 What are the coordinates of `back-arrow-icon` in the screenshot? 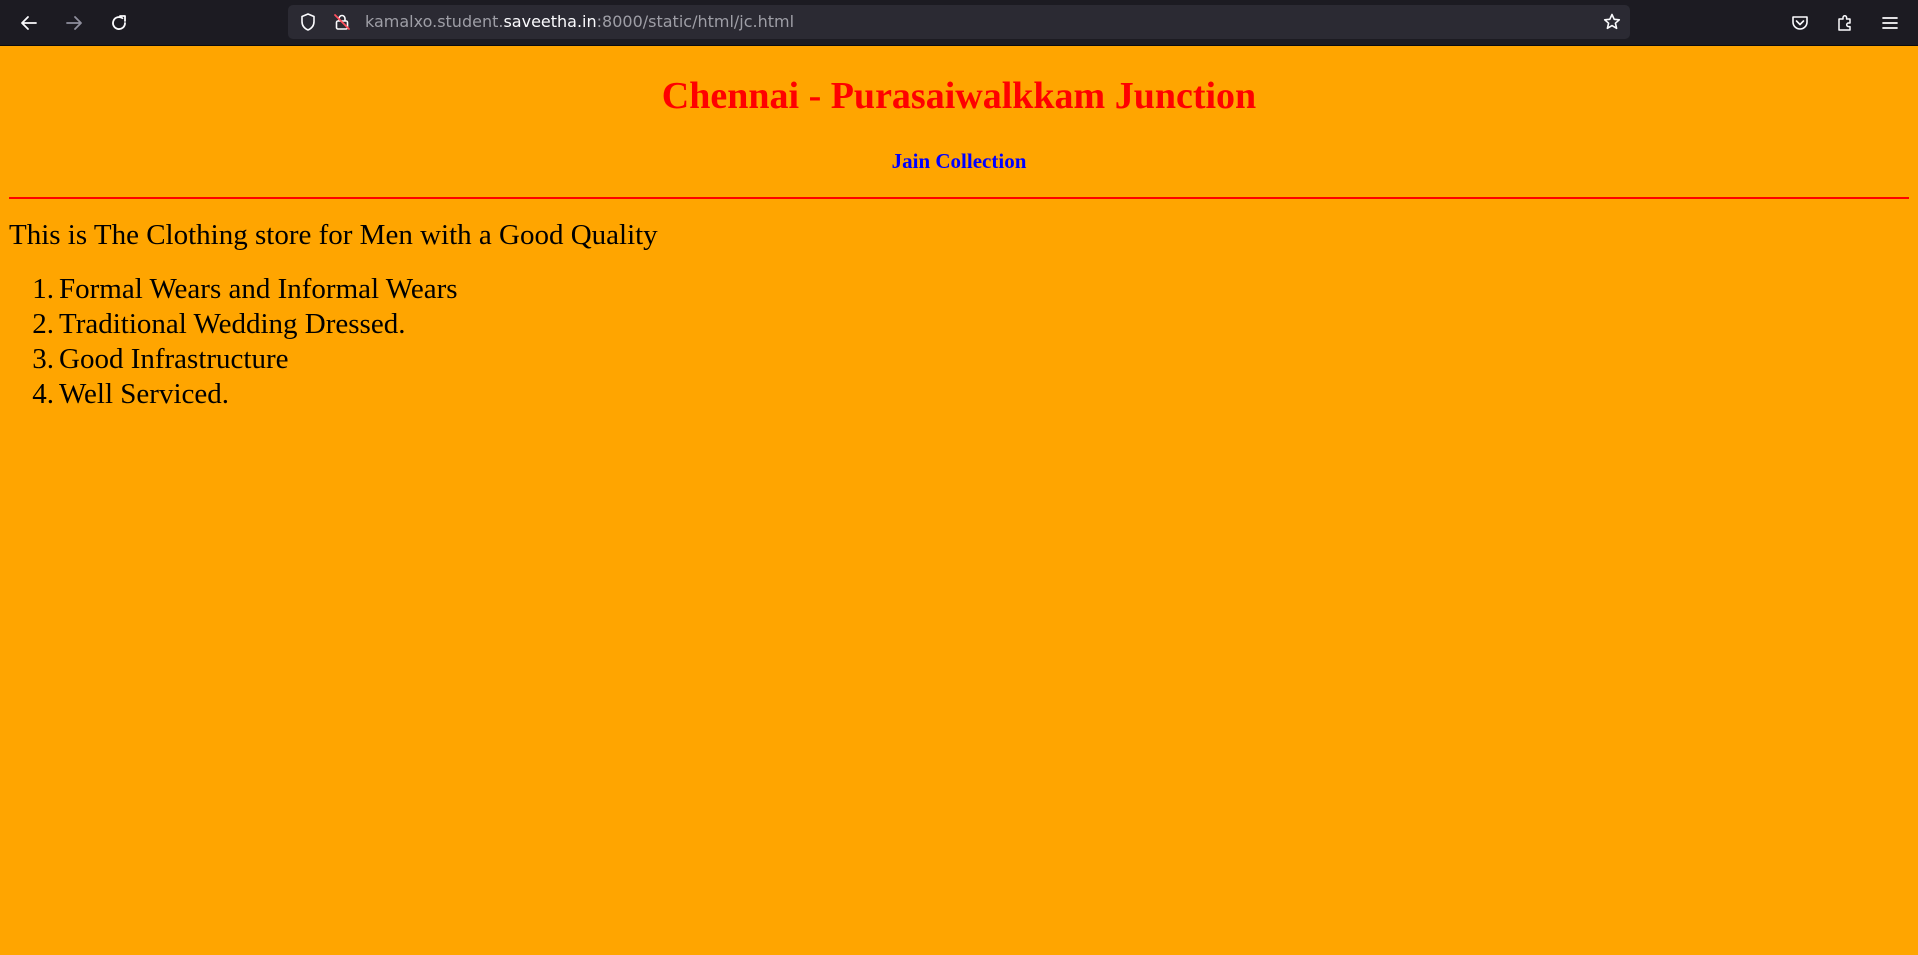 It's located at (29, 23).